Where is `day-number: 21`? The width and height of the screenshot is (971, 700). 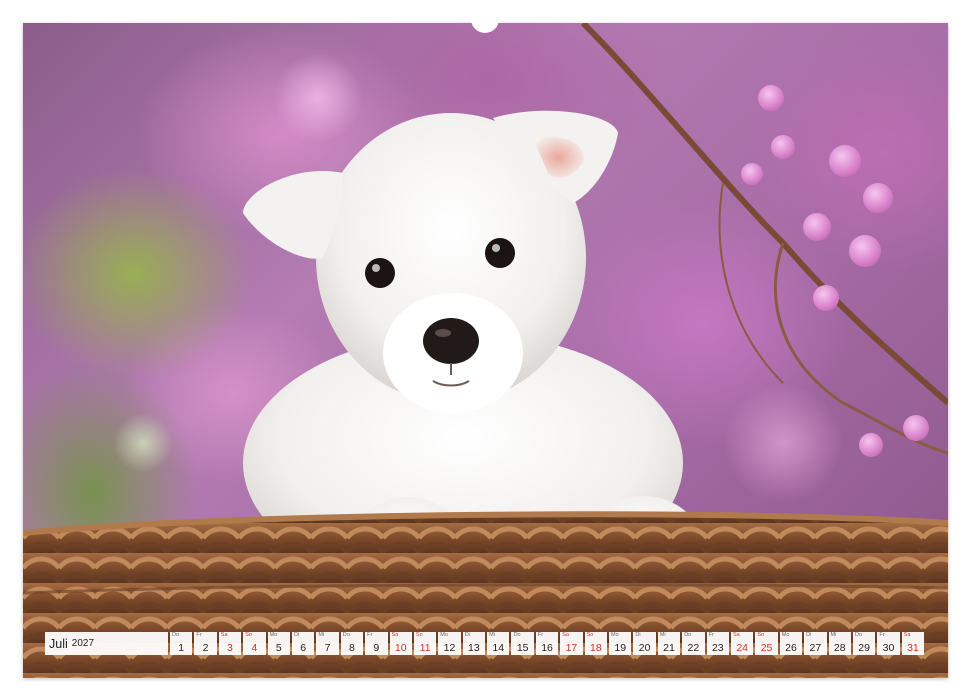
day-number: 21 is located at coordinates (669, 648).